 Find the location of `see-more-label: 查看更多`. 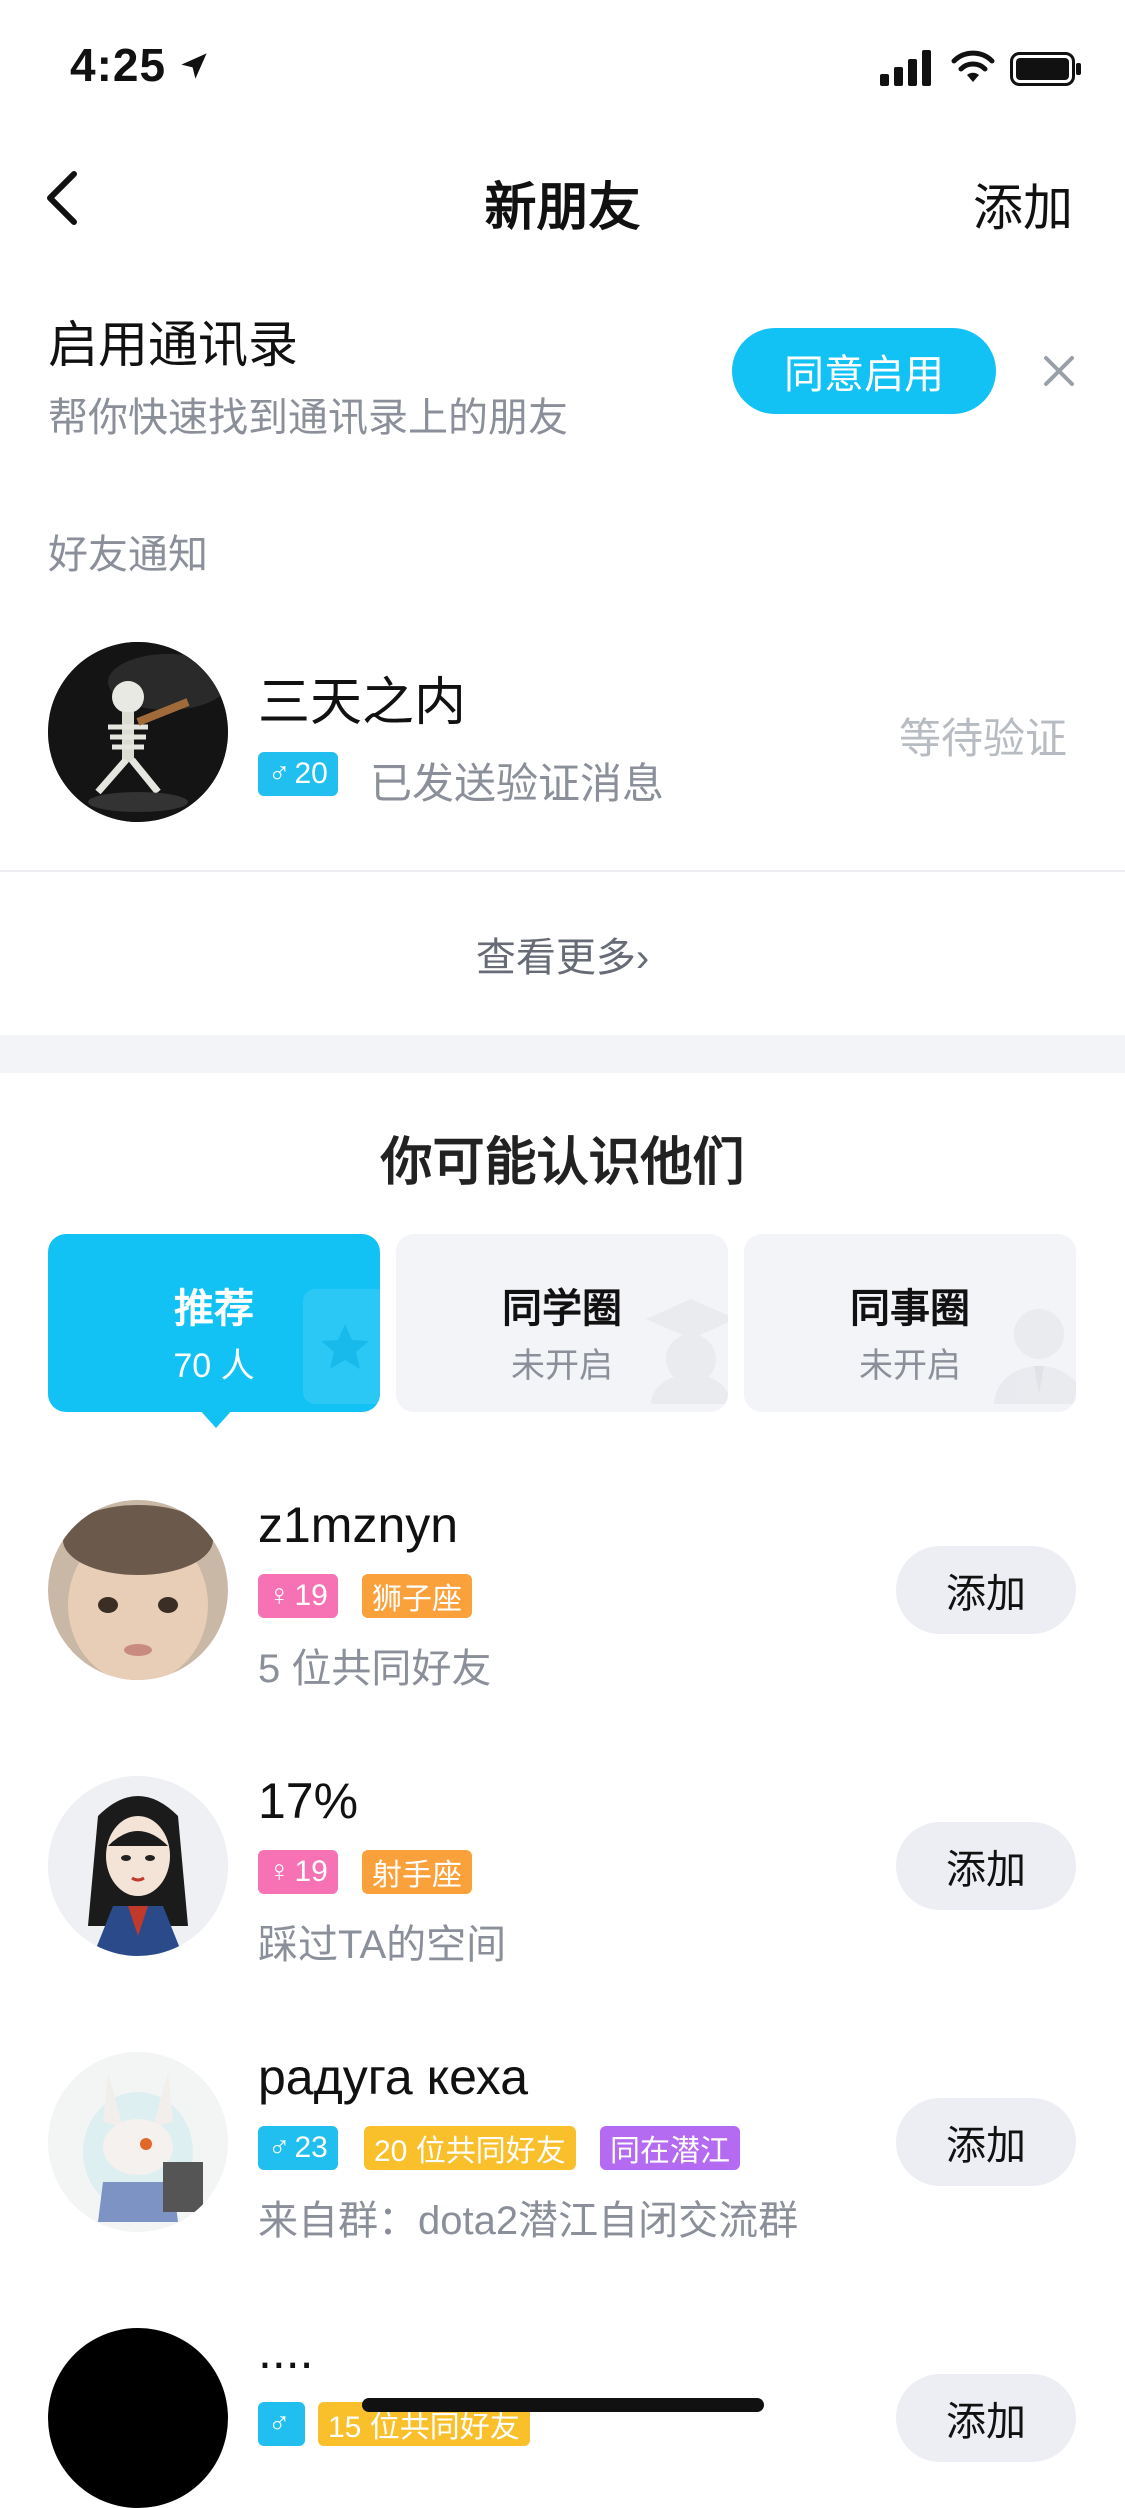

see-more-label: 查看更多 is located at coordinates (555, 958).